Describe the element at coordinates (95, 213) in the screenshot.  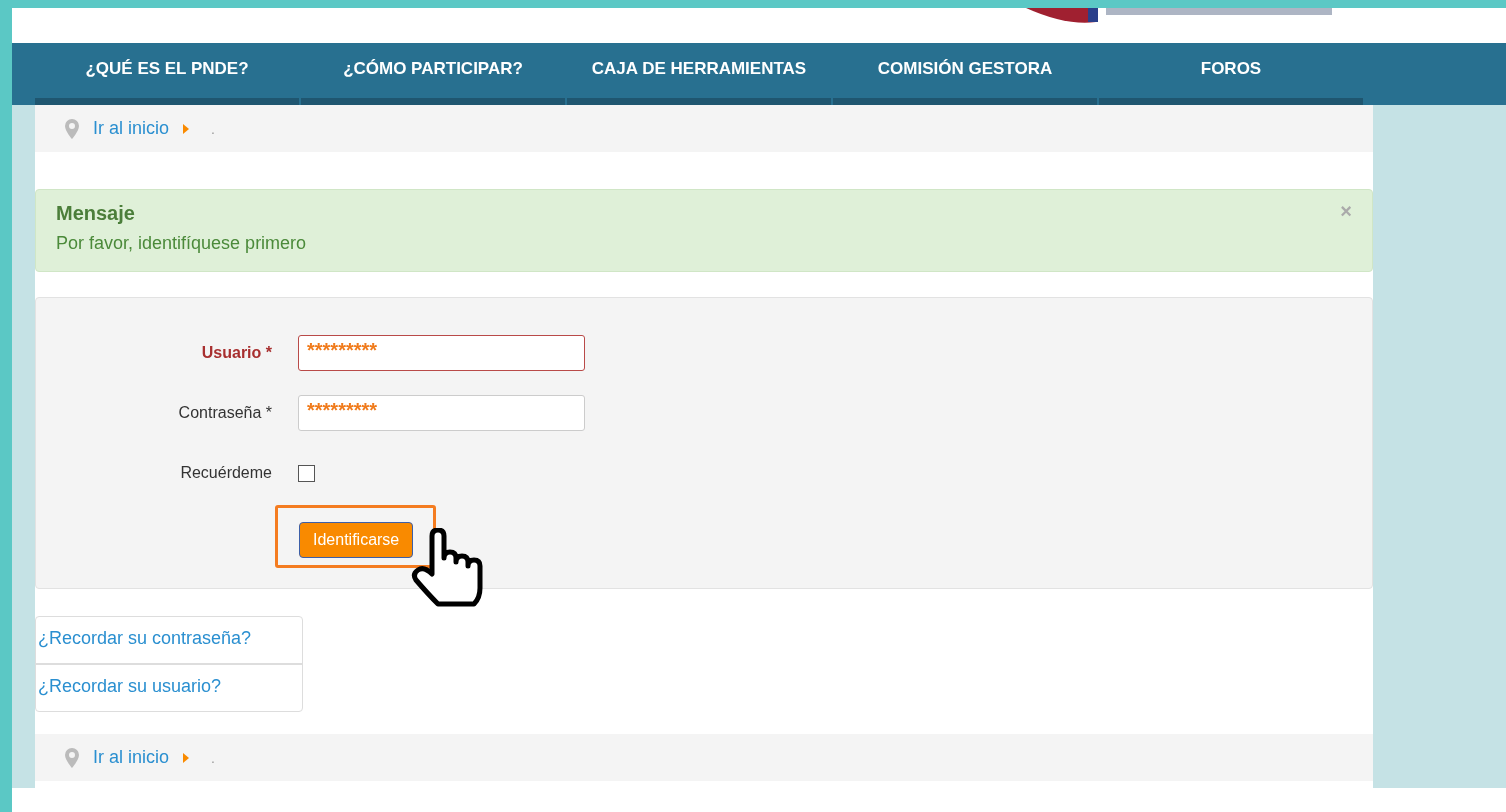
I see `message-title: Mensaje` at that location.